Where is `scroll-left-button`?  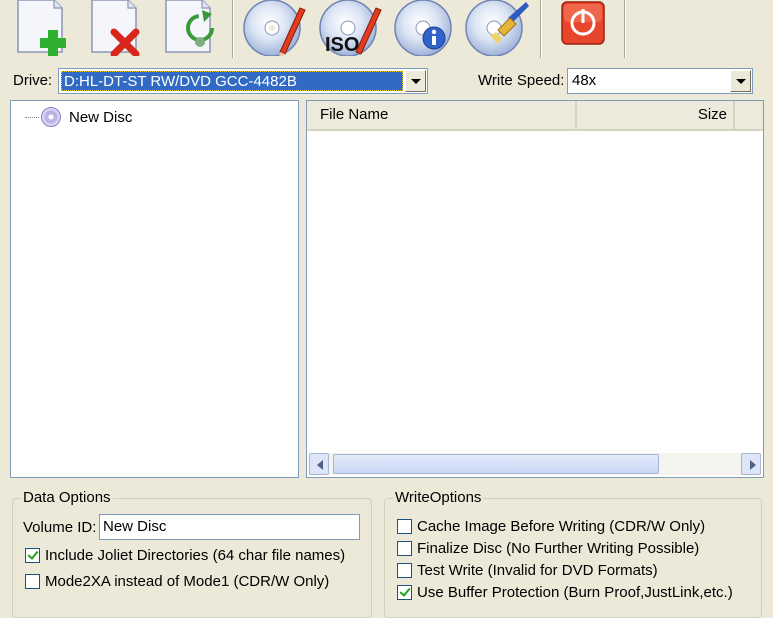 scroll-left-button is located at coordinates (319, 464).